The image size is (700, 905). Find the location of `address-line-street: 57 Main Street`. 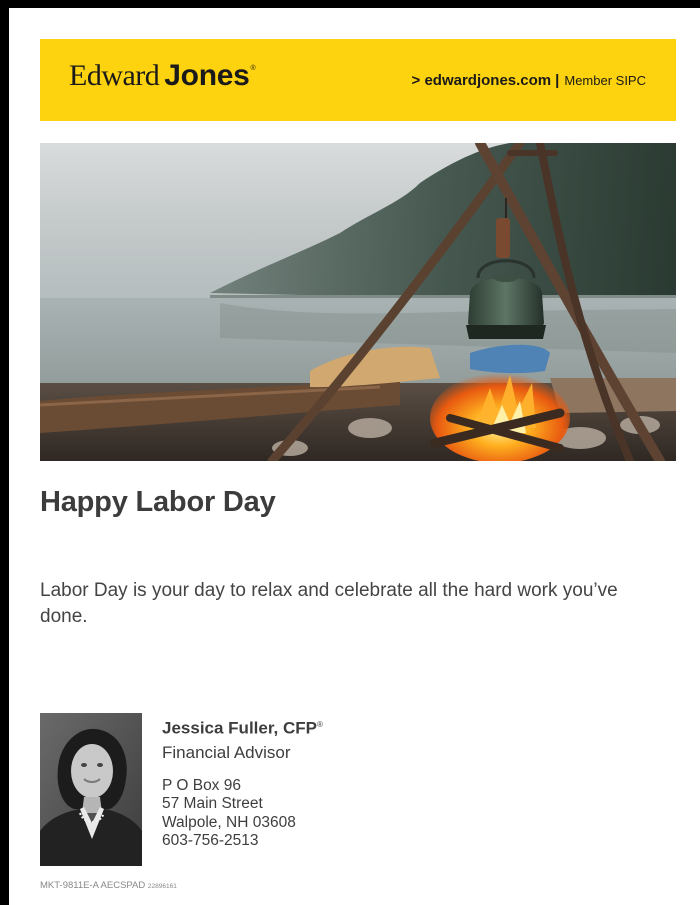

address-line-street: 57 Main Street is located at coordinates (212, 804).